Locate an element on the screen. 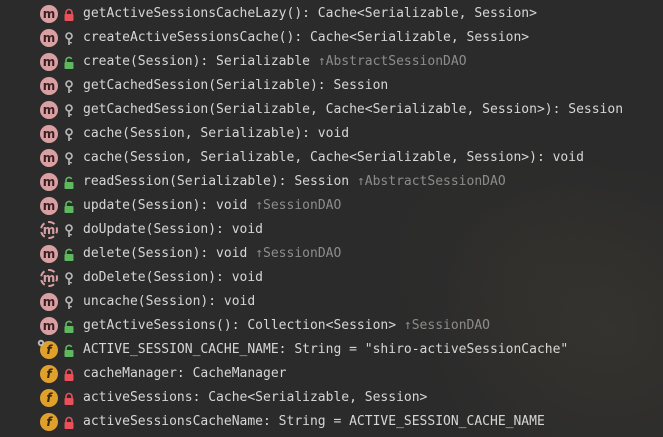  member-signature: cache(Session, Serializable): void is located at coordinates (216, 133).